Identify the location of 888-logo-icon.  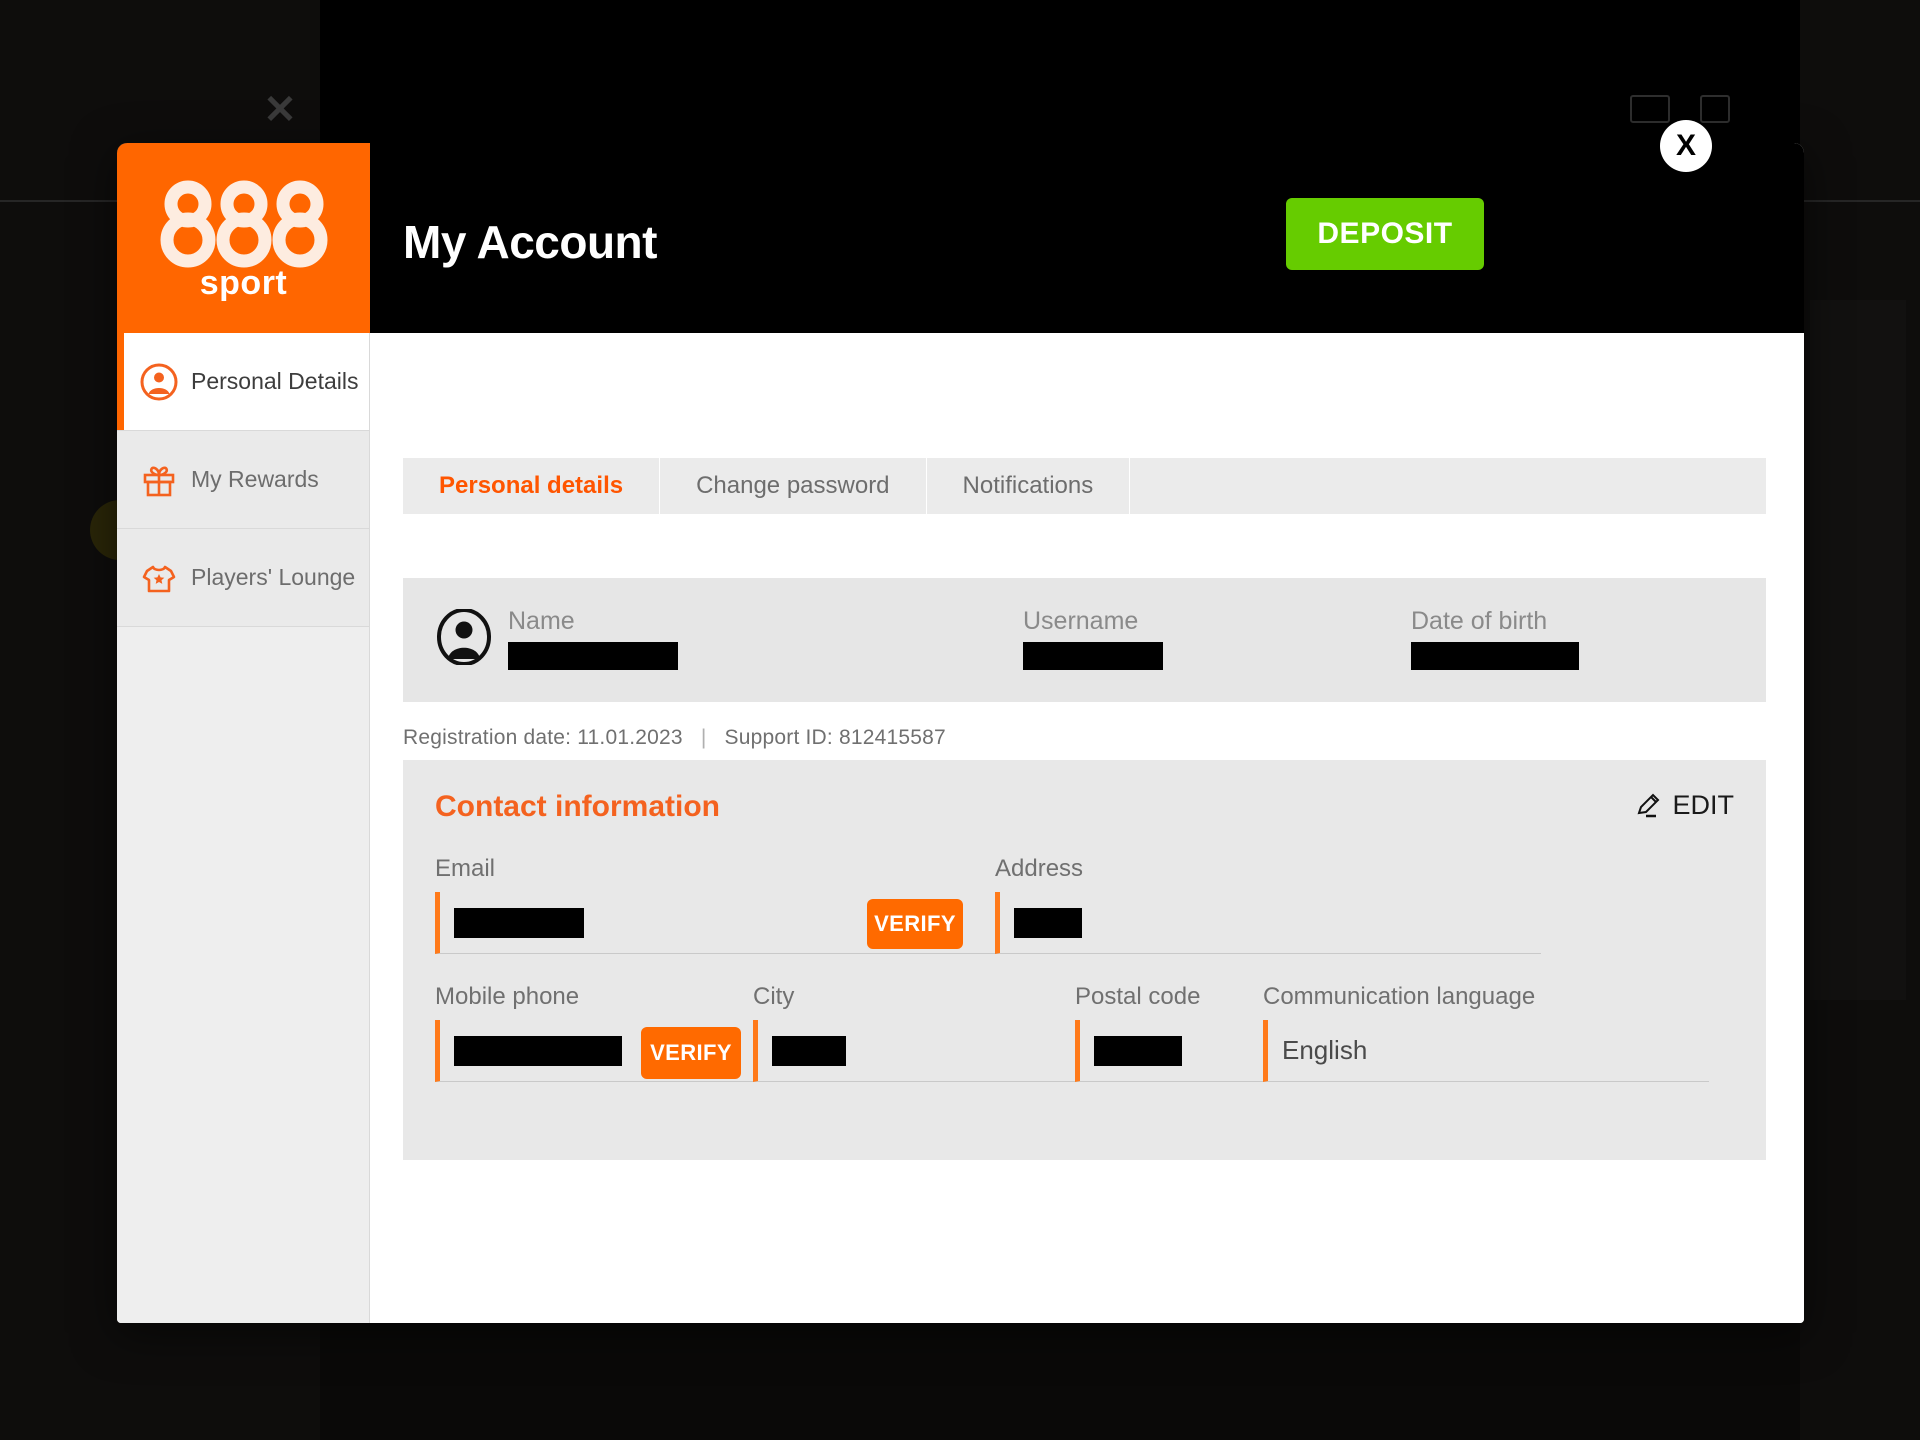
(243, 223).